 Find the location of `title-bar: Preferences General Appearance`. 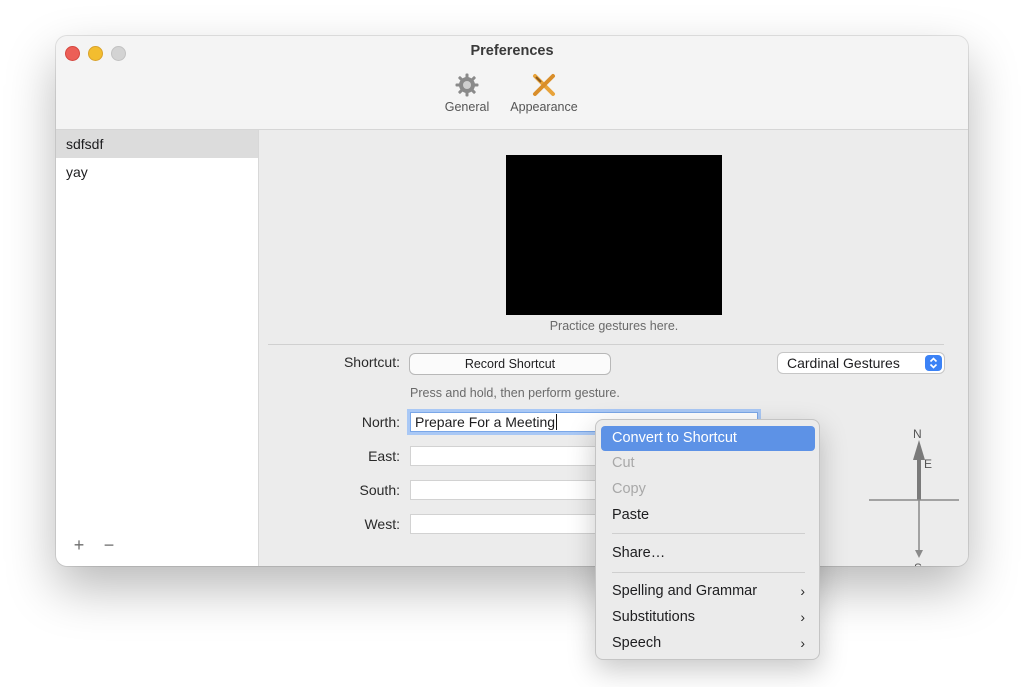

title-bar: Preferences General Appearance is located at coordinates (512, 83).